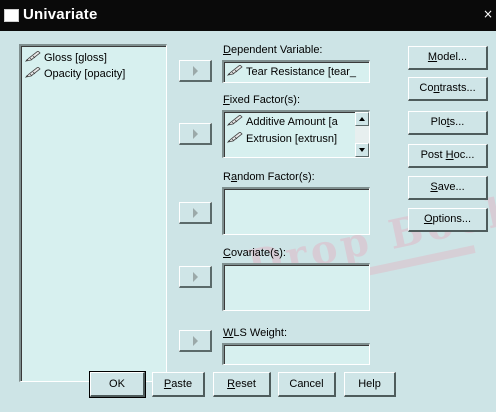 This screenshot has height=412, width=496. I want to click on fixed-factors-list: Additive Amount [a Extrusion [extrusn], so click(296, 134).